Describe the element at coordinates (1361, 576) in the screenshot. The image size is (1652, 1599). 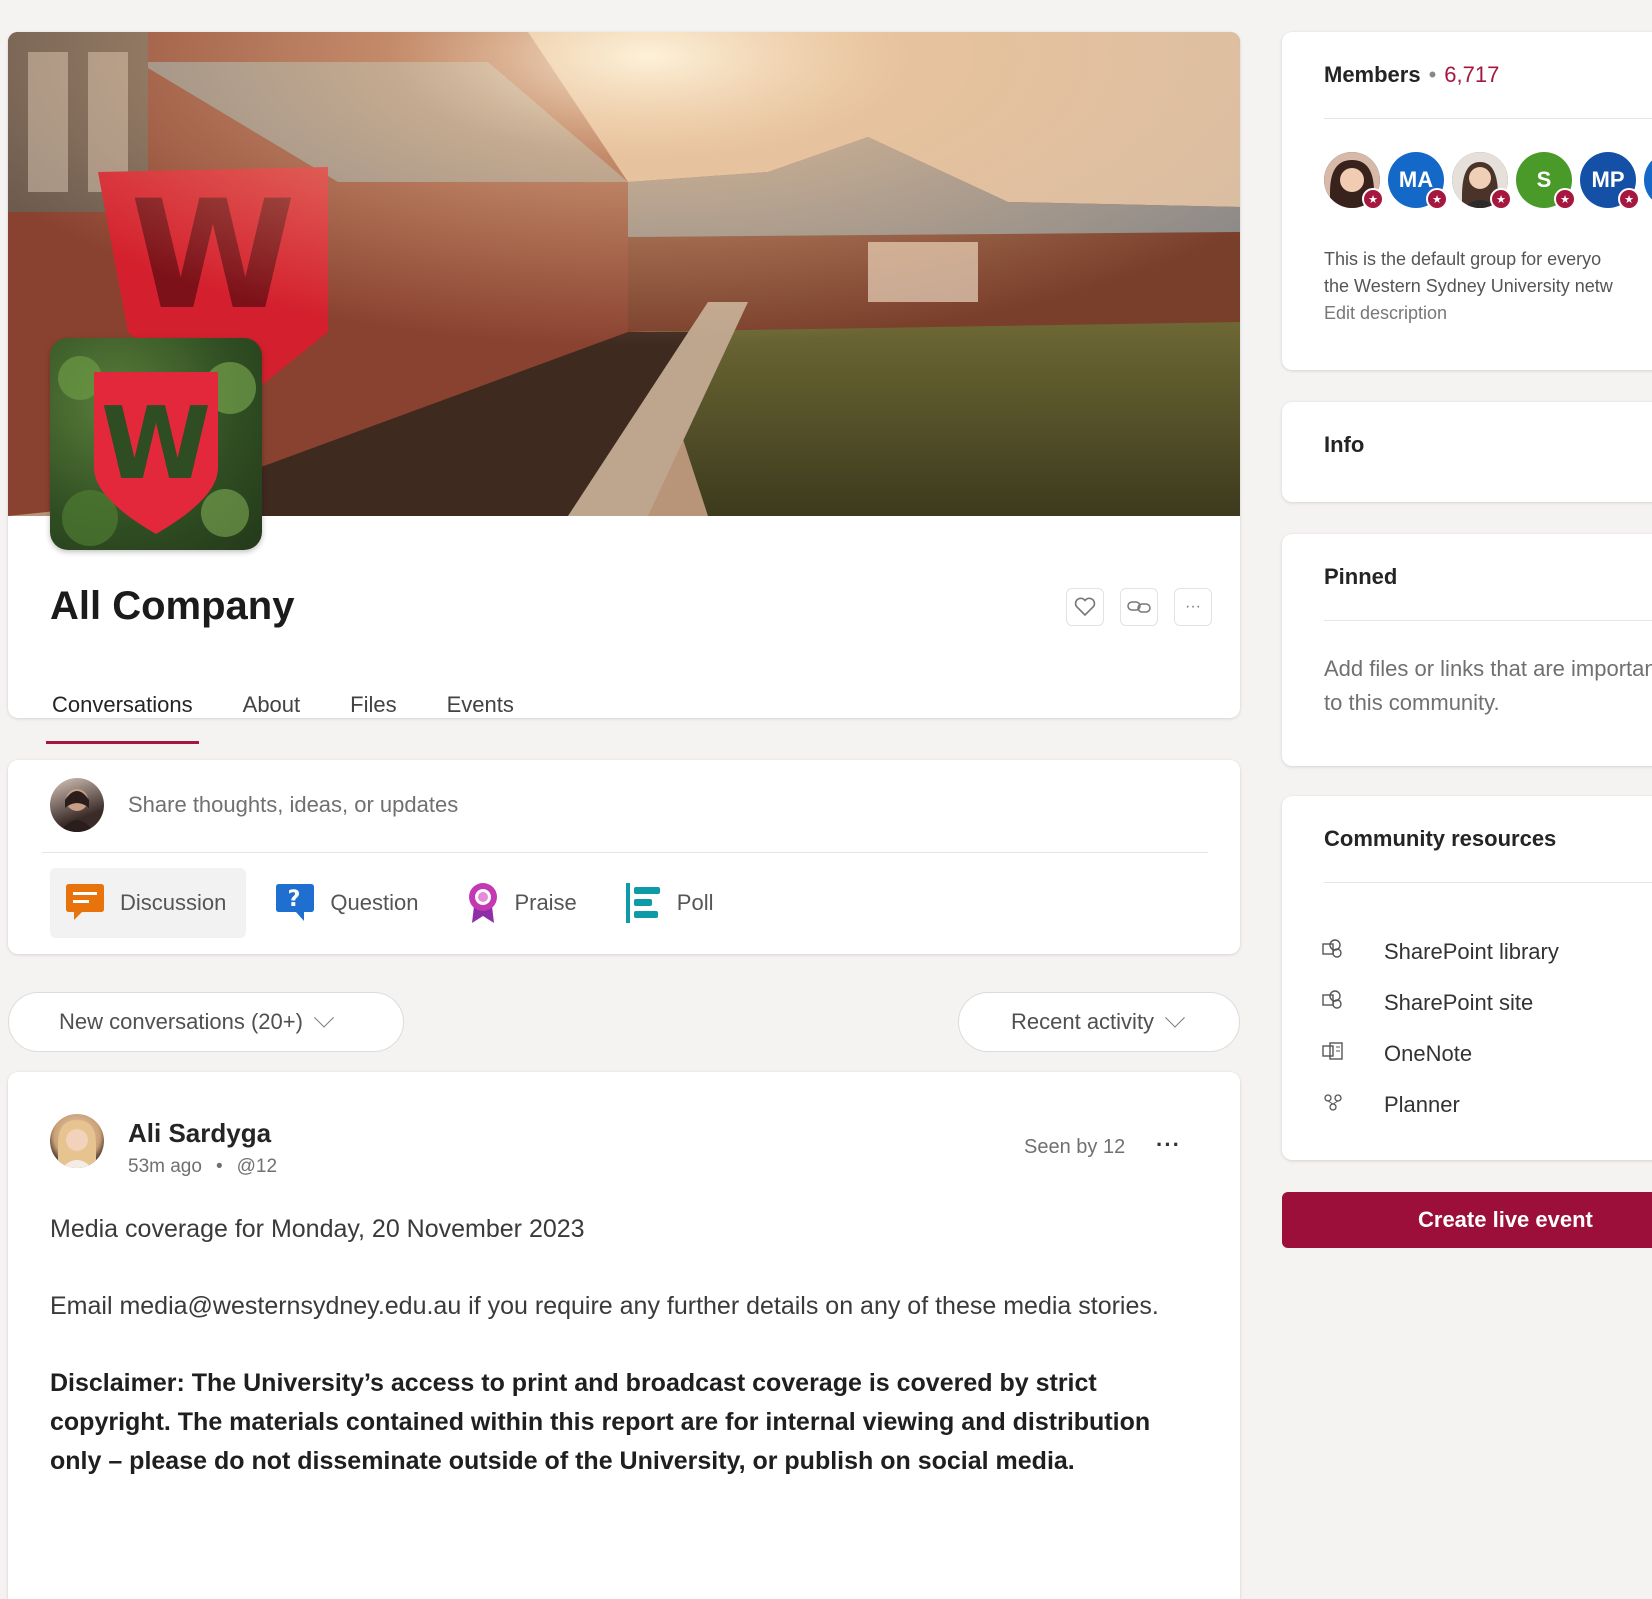
I see `pinned-heading: Pinned` at that location.